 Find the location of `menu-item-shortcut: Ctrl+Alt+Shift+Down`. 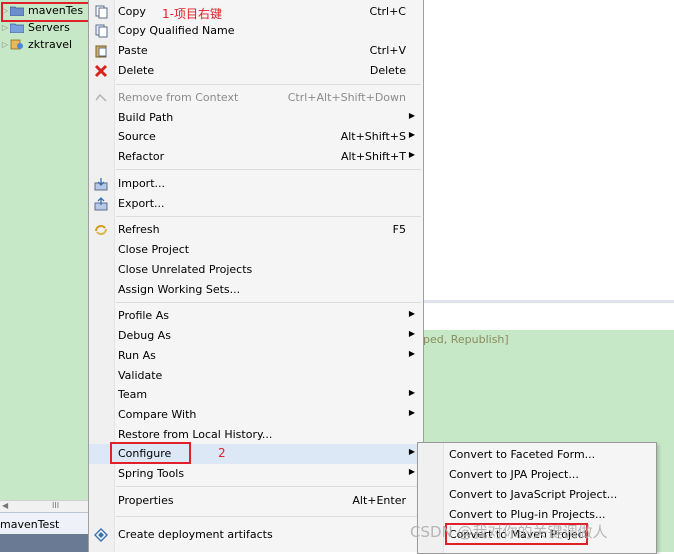

menu-item-shortcut: Ctrl+Alt+Shift+Down is located at coordinates (346, 97).